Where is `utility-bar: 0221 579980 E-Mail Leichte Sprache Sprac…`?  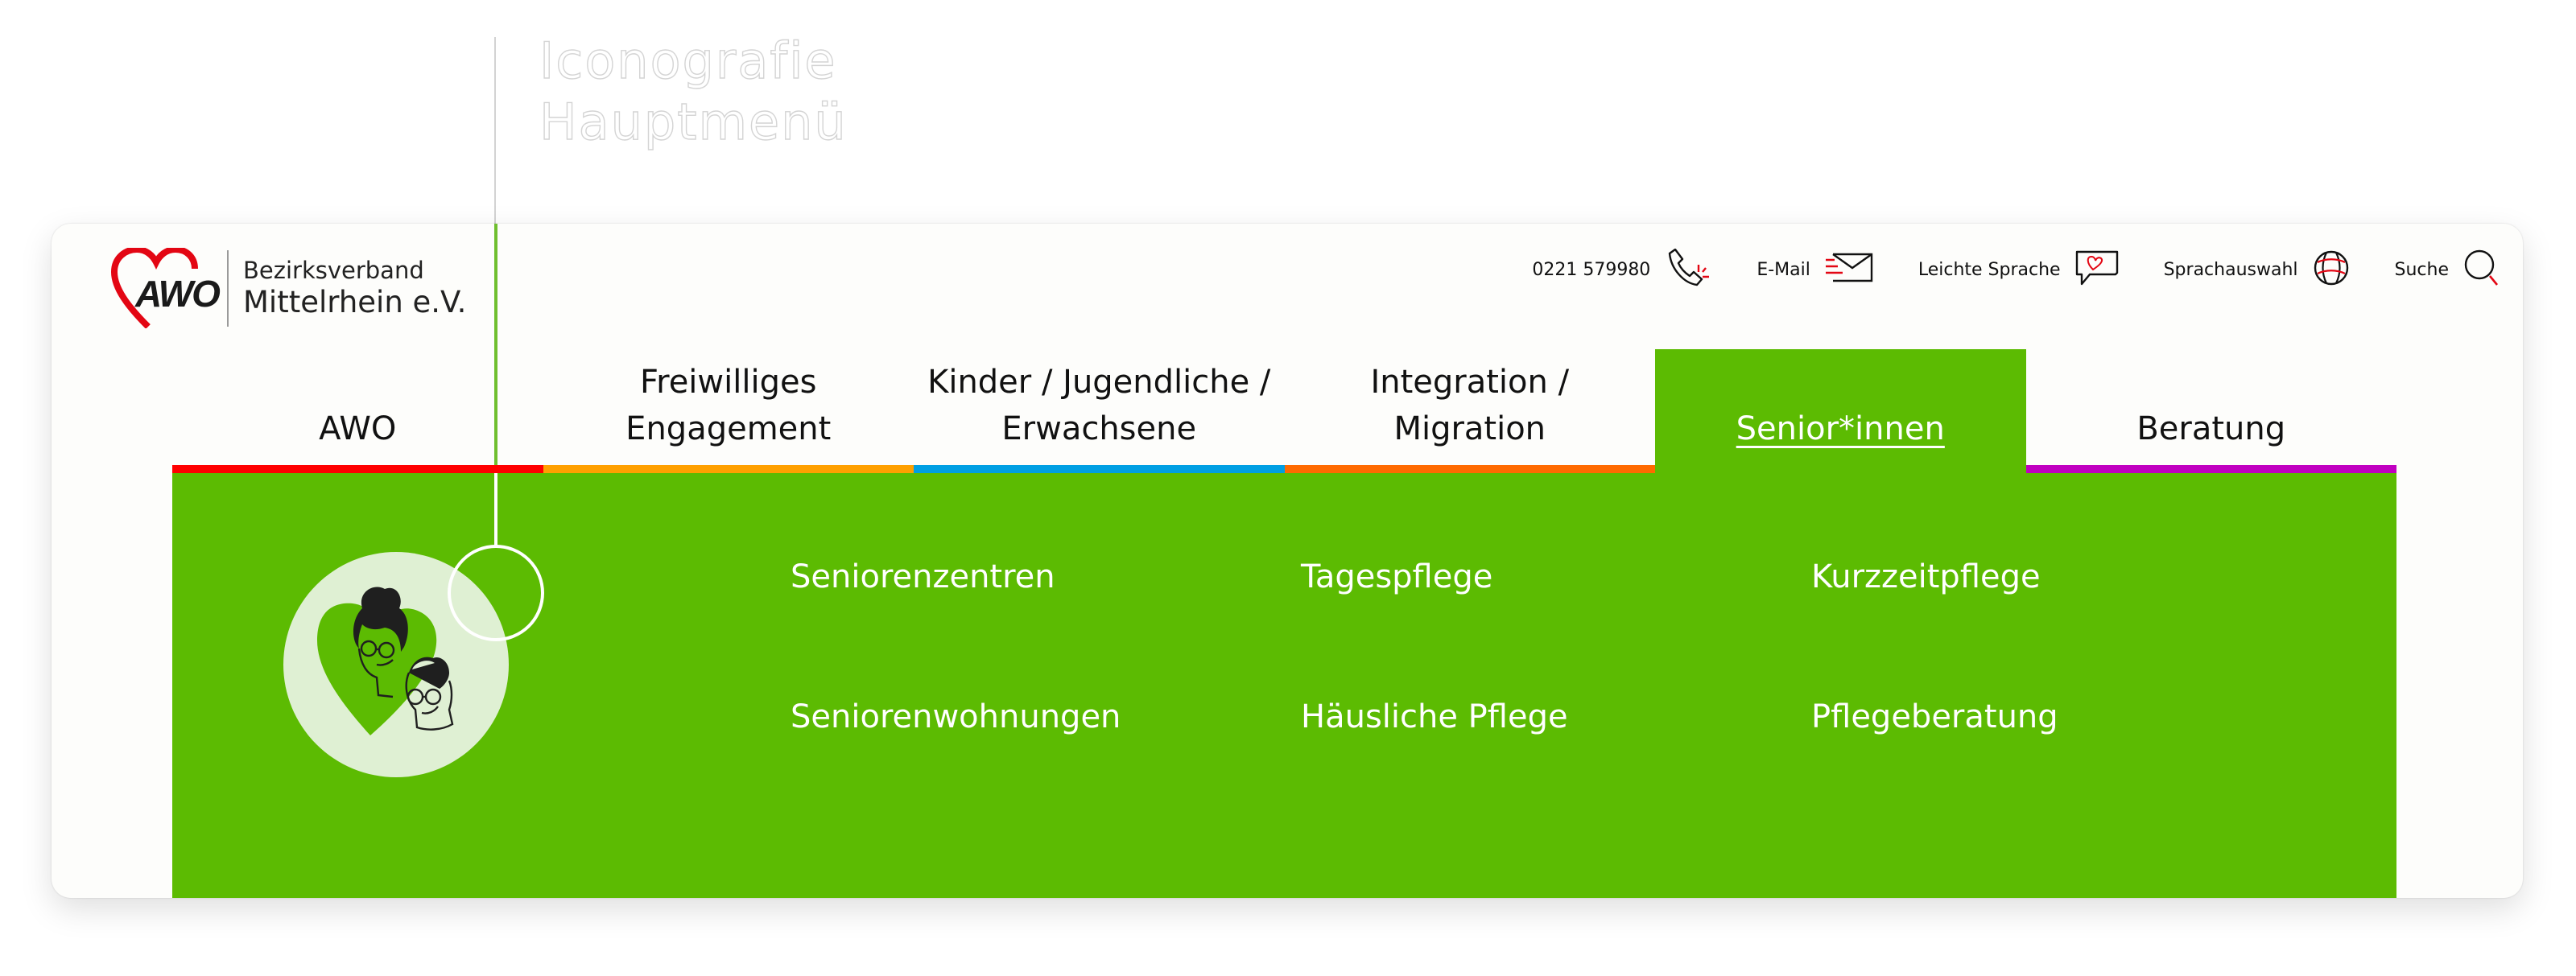
utility-bar: 0221 579980 E-Mail Leichte Sprache Sprac… is located at coordinates (2016, 269).